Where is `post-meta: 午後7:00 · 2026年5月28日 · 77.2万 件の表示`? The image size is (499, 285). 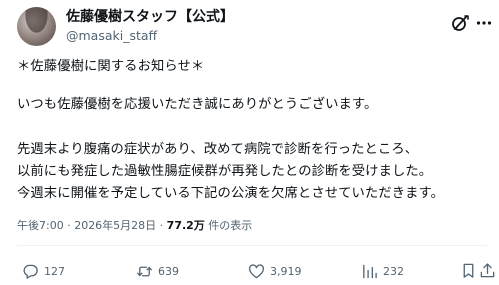 post-meta: 午後7:00 · 2026年5月28日 · 77.2万 件の表示 is located at coordinates (134, 226).